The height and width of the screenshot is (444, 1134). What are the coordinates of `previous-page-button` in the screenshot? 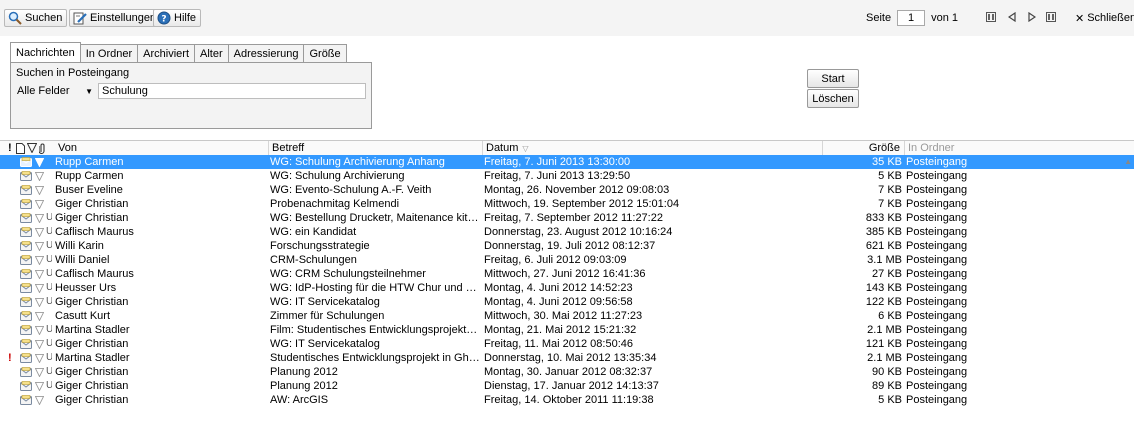 It's located at (1012, 17).